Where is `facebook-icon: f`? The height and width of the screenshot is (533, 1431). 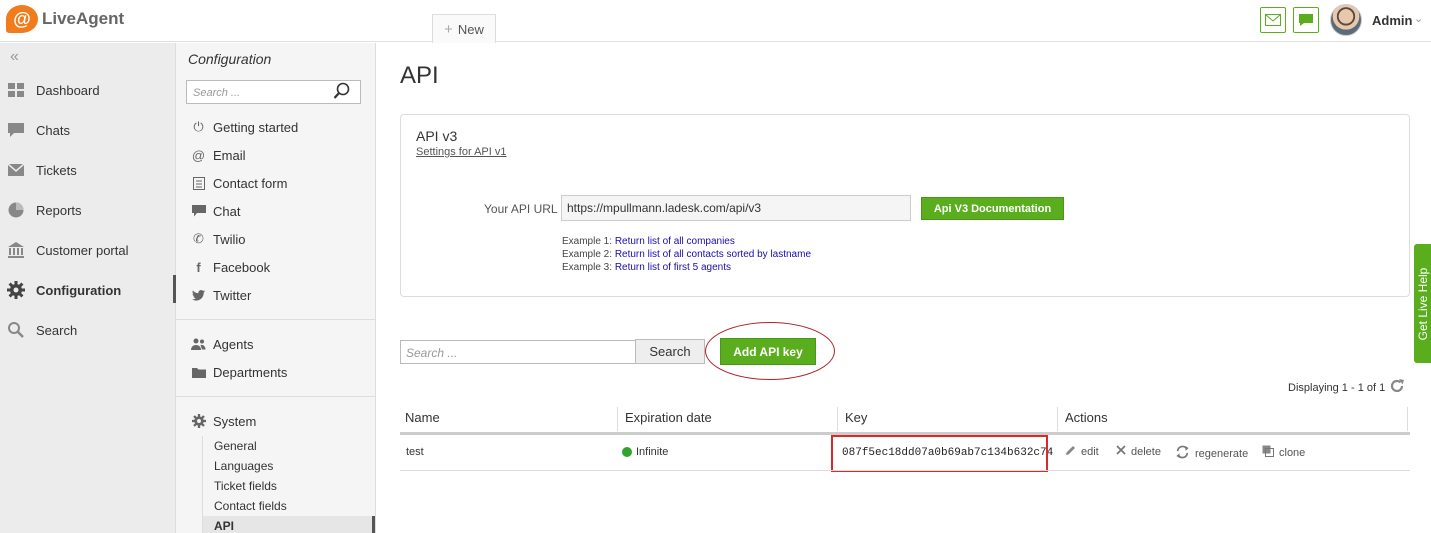 facebook-icon: f is located at coordinates (198, 267).